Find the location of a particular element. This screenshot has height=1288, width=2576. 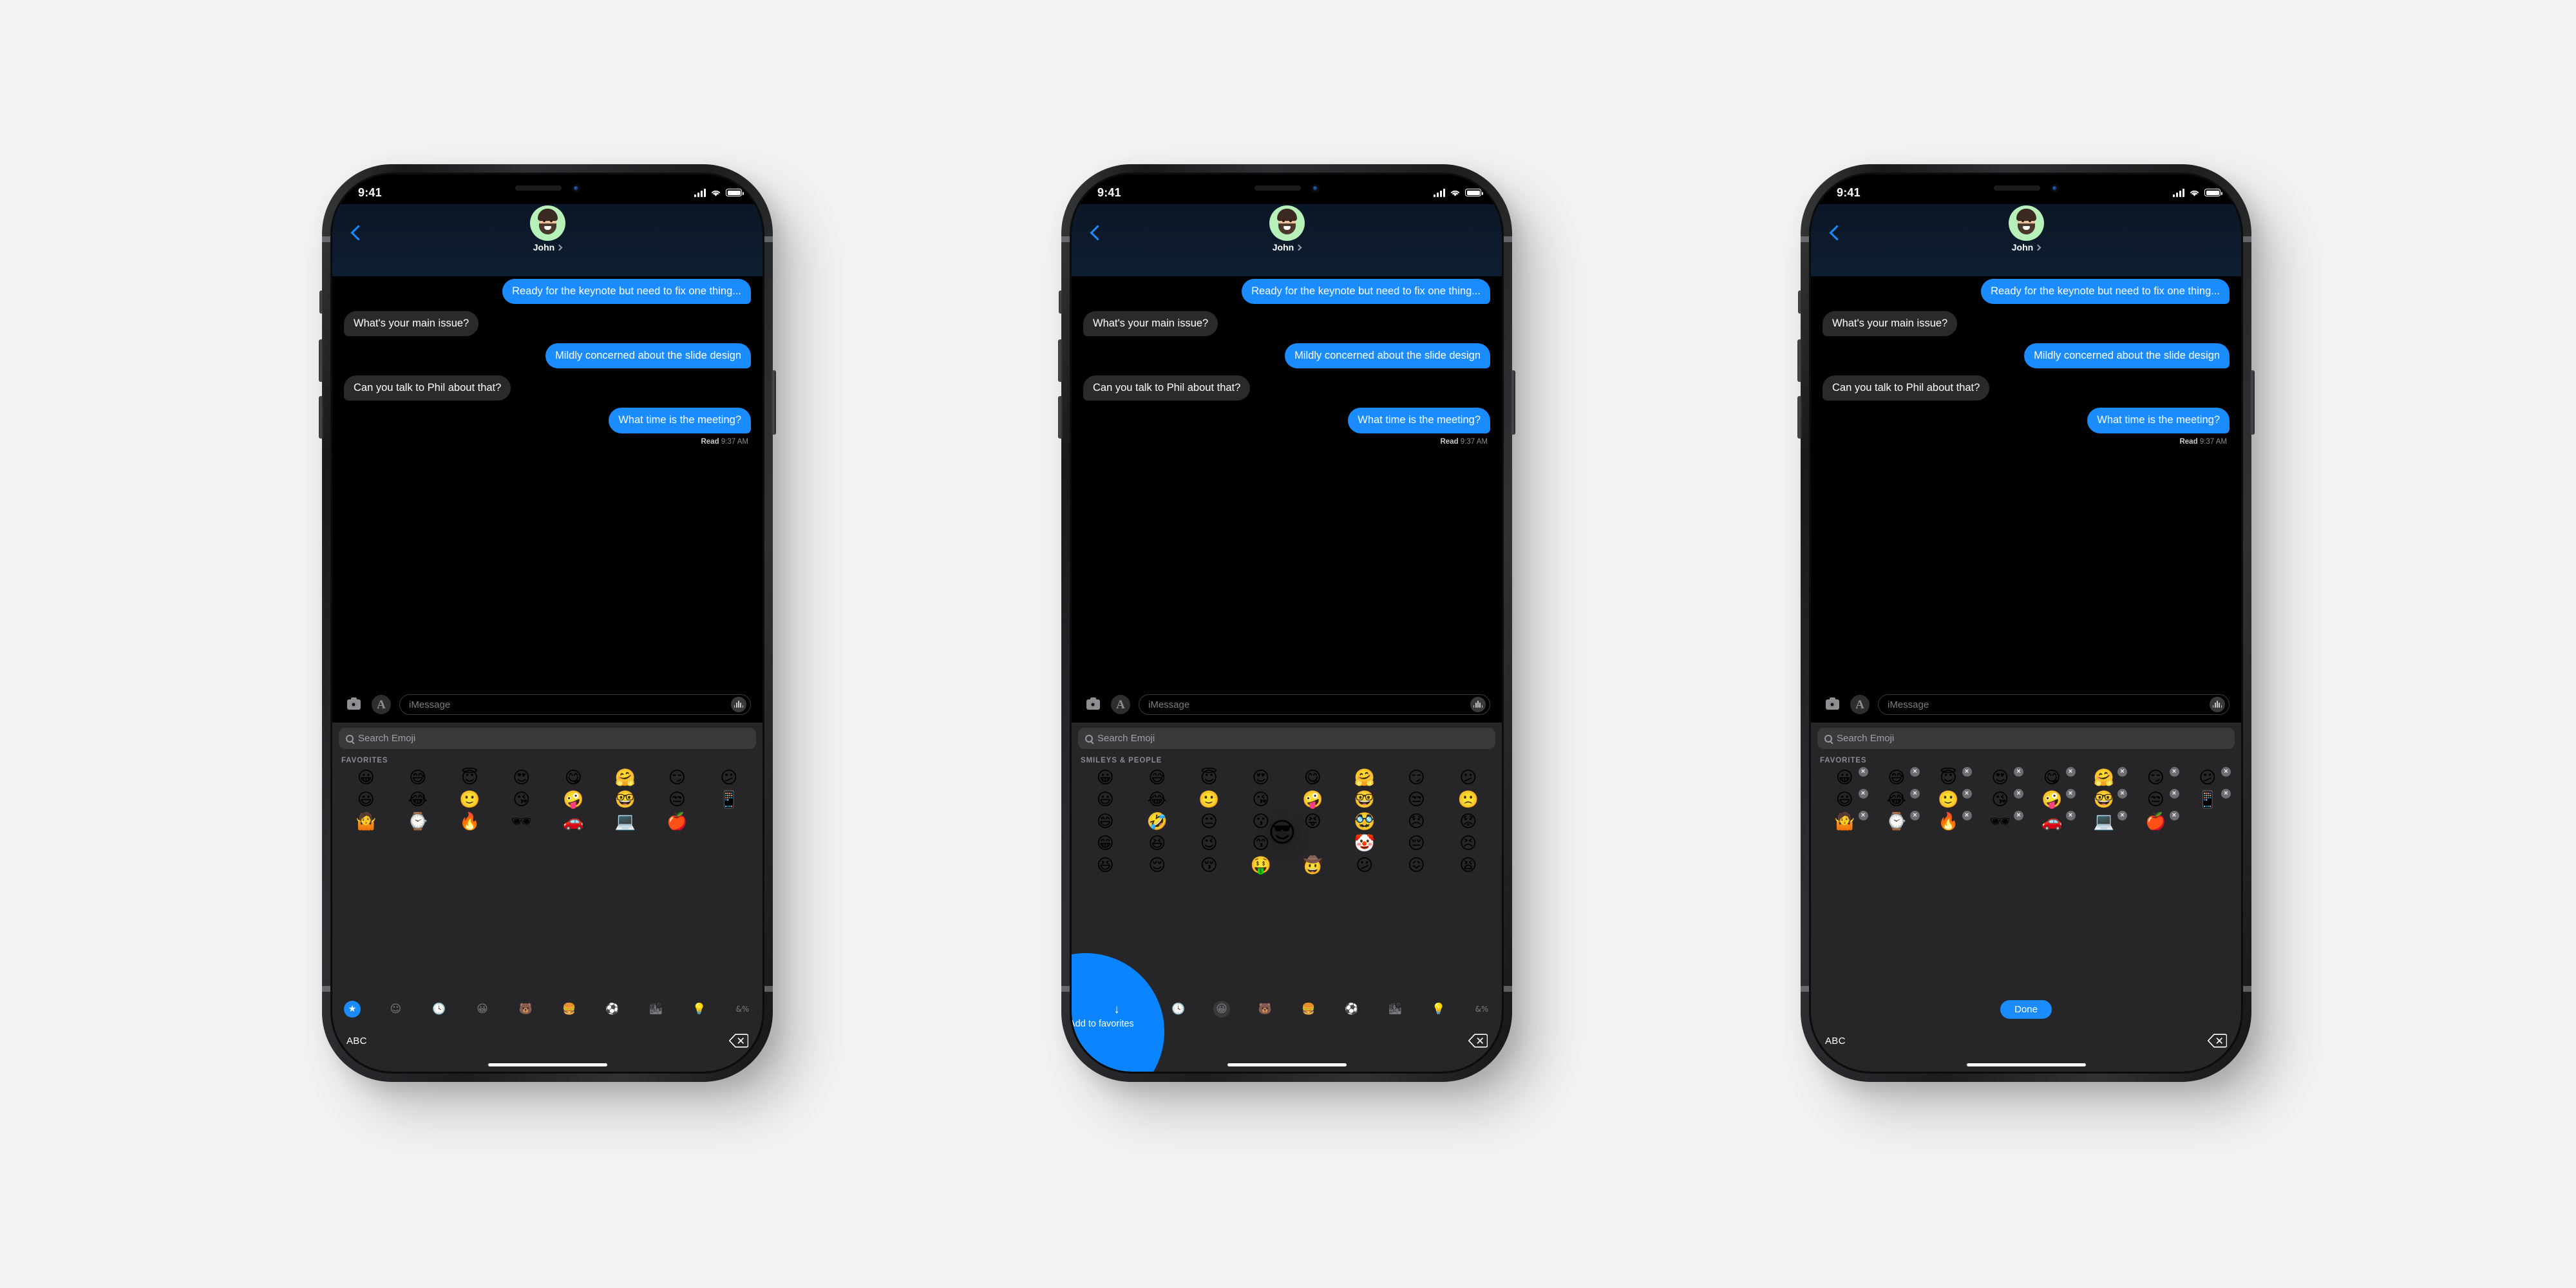

emoji-category-travel: 🏙 is located at coordinates (1395, 1009).